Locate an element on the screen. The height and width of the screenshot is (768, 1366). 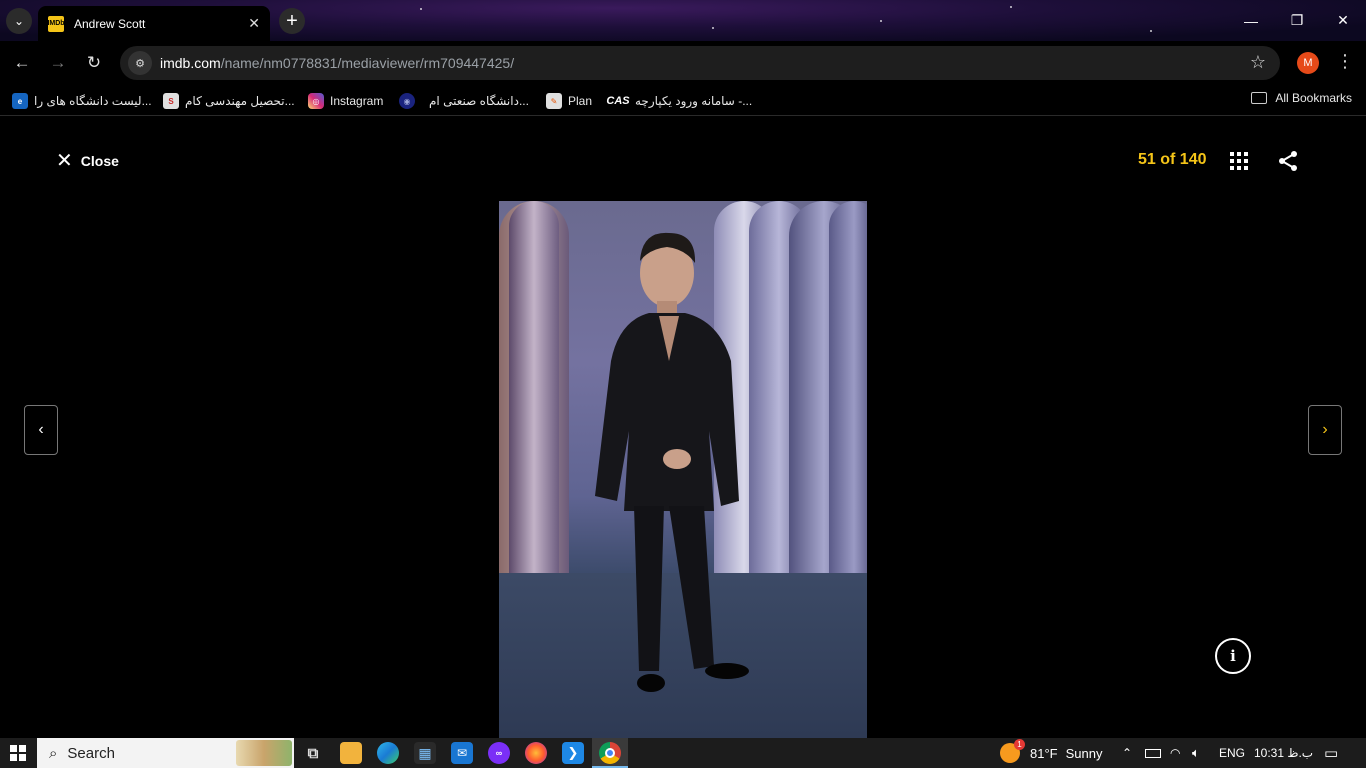
all-bookmarks-button: All Bookmarks is located at coordinates (1301, 98).